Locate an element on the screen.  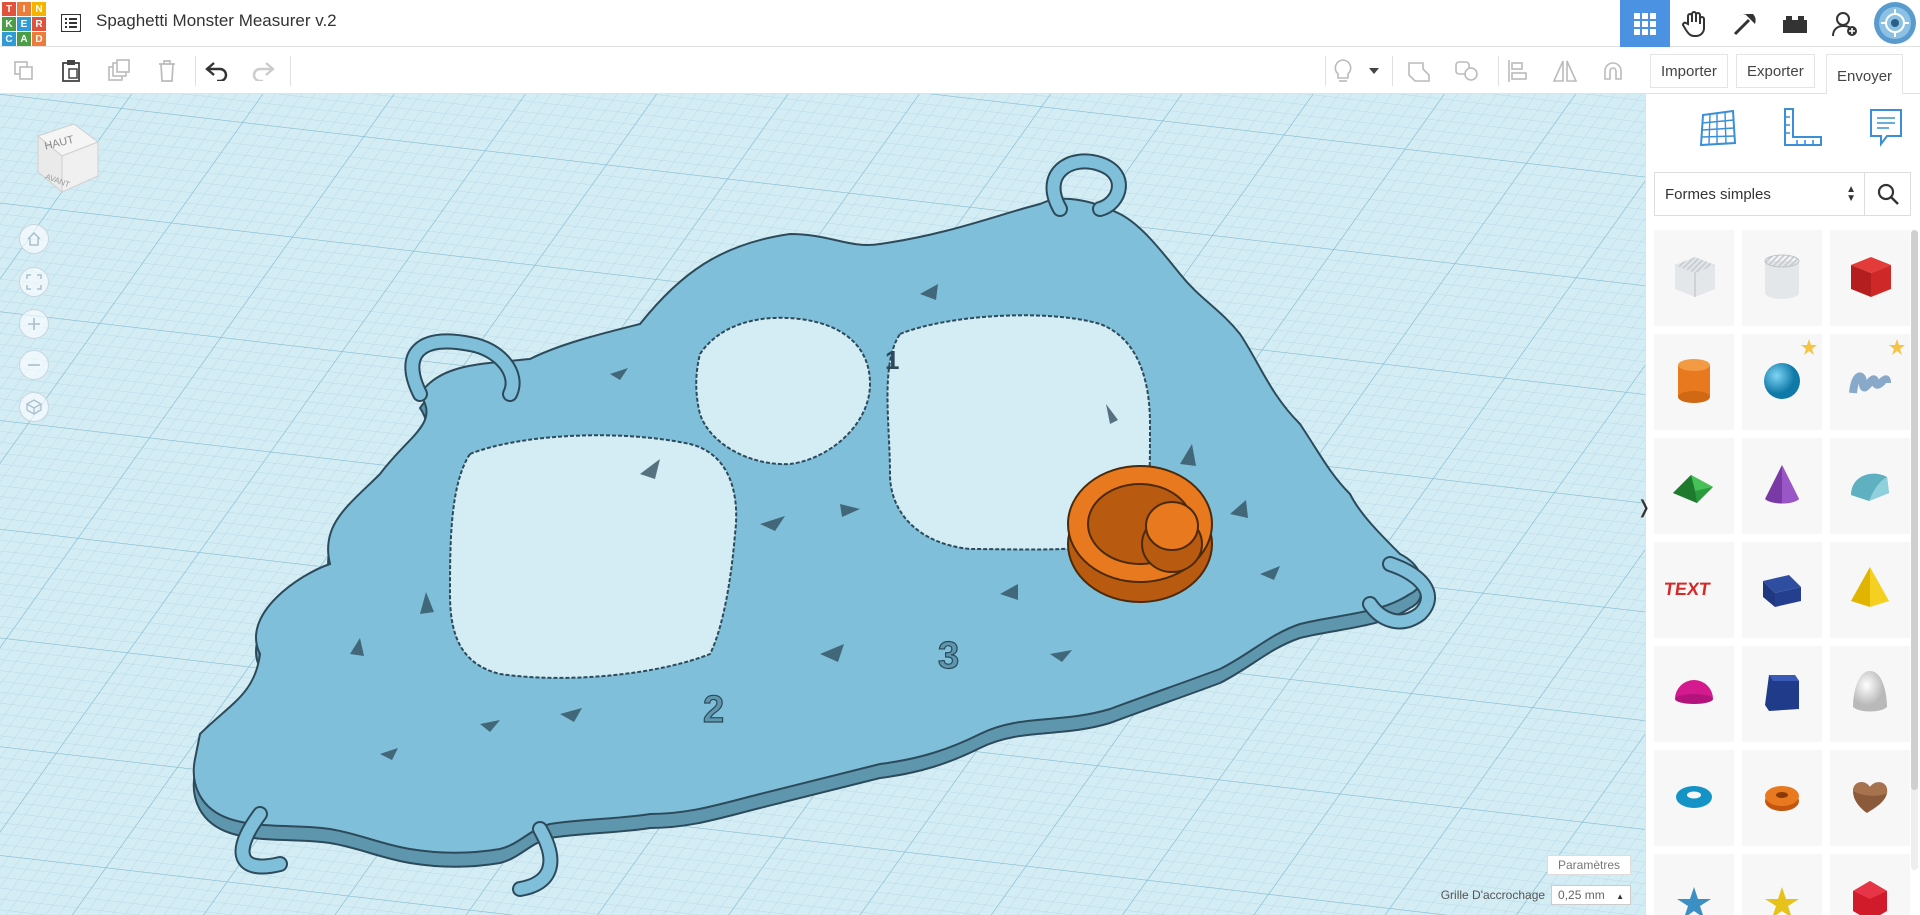
ungroup-button is located at coordinates (1467, 71).